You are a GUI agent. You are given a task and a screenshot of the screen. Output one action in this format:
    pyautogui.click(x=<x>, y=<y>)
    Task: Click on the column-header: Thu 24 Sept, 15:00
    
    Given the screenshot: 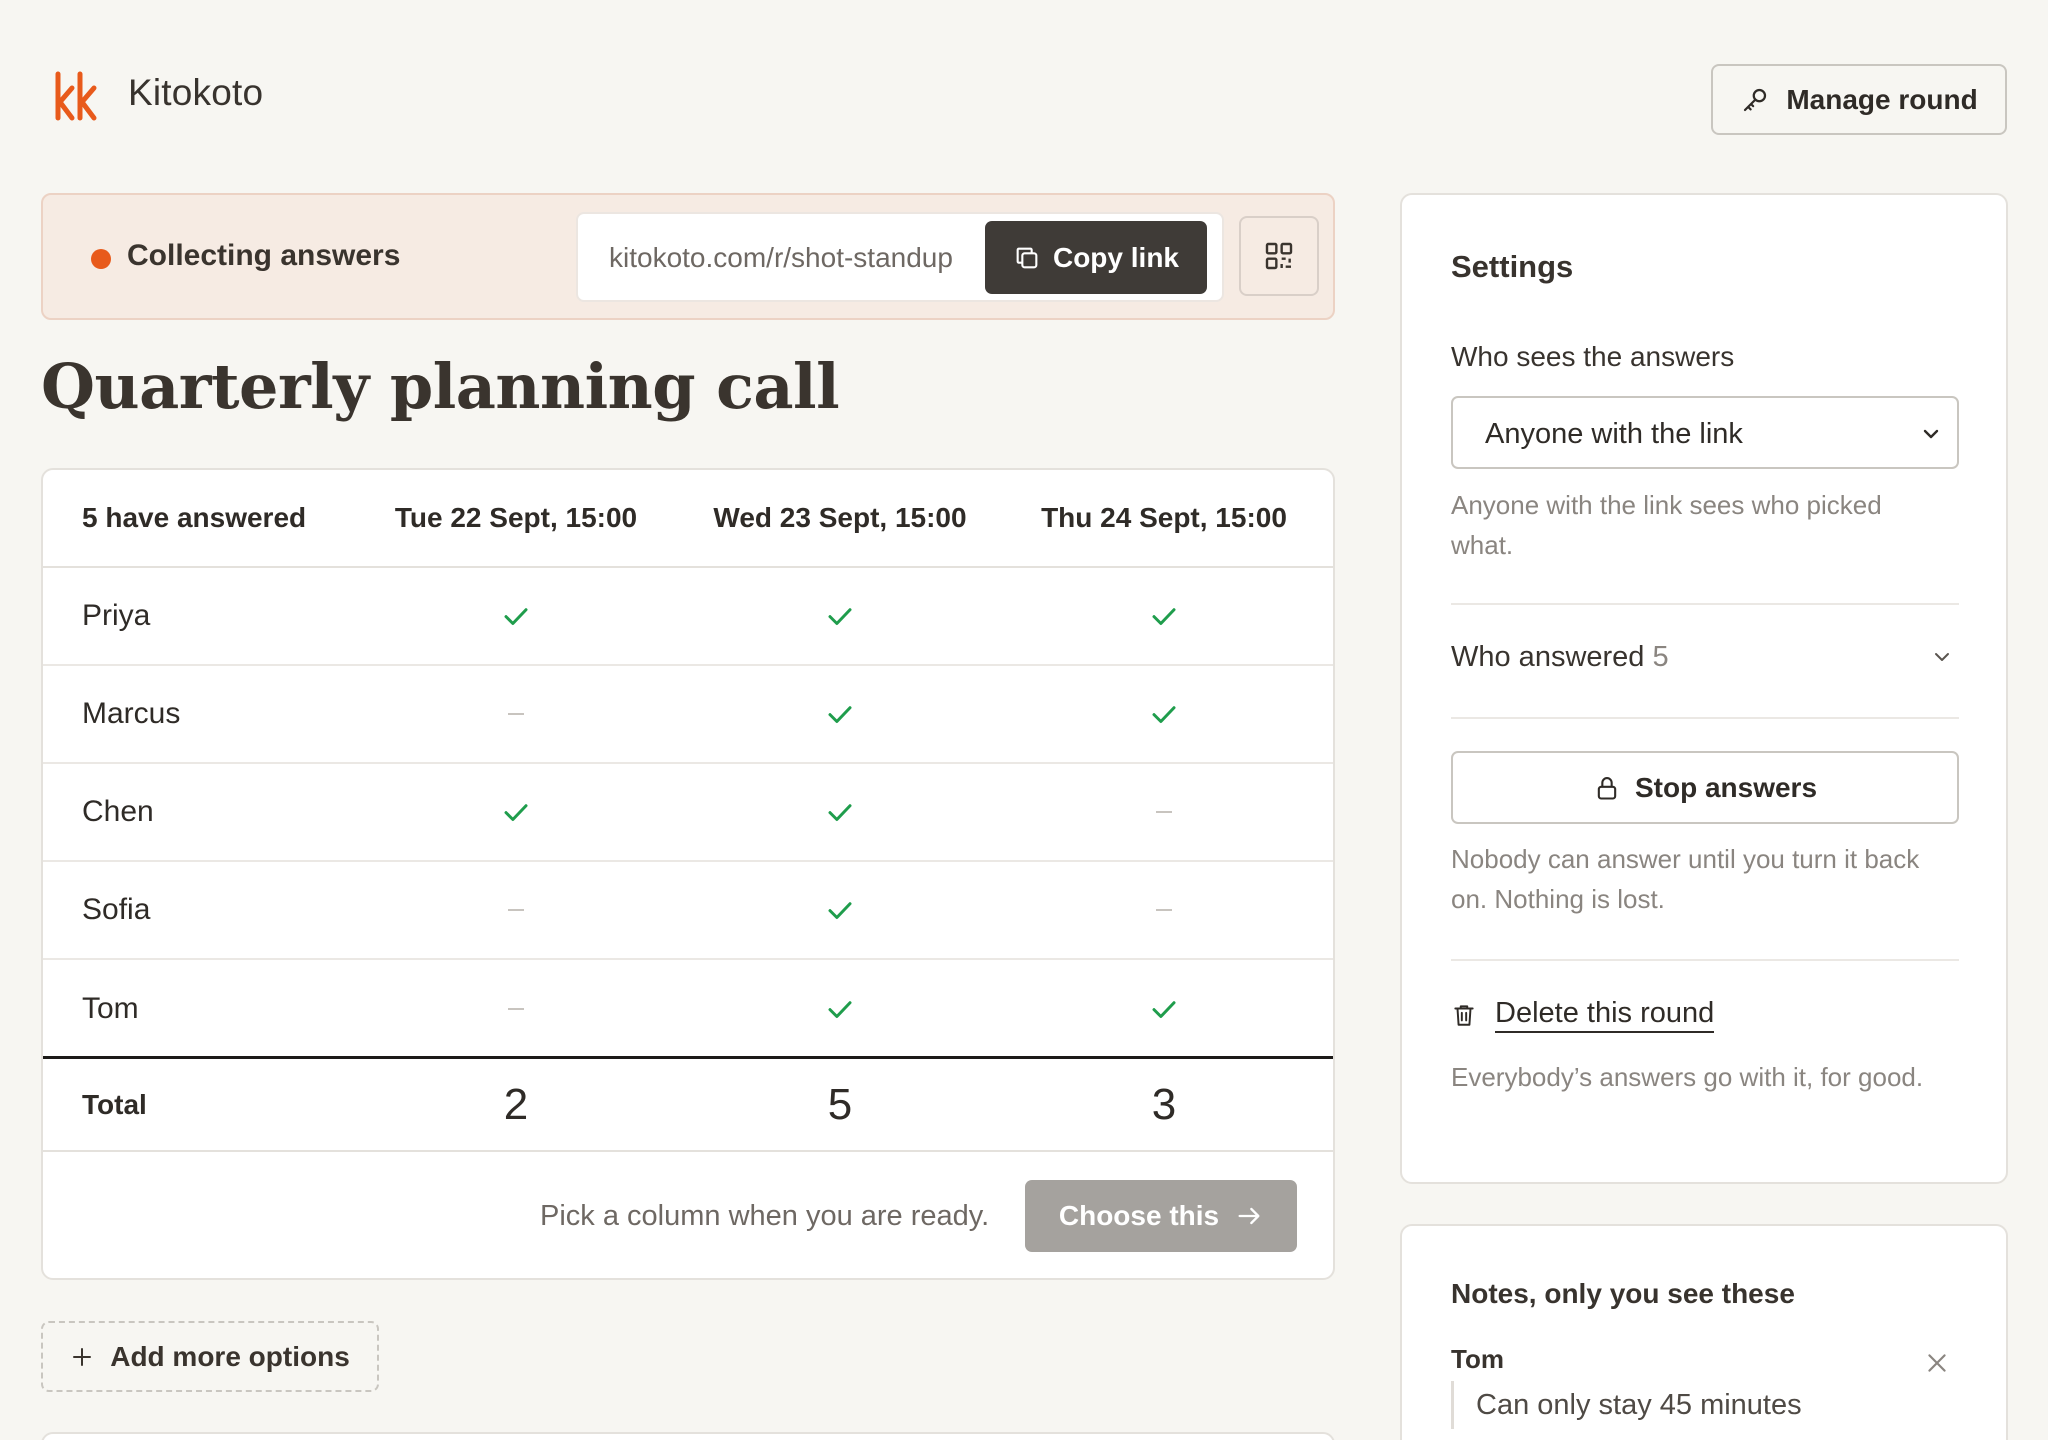 What is the action you would take?
    pyautogui.click(x=1161, y=518)
    